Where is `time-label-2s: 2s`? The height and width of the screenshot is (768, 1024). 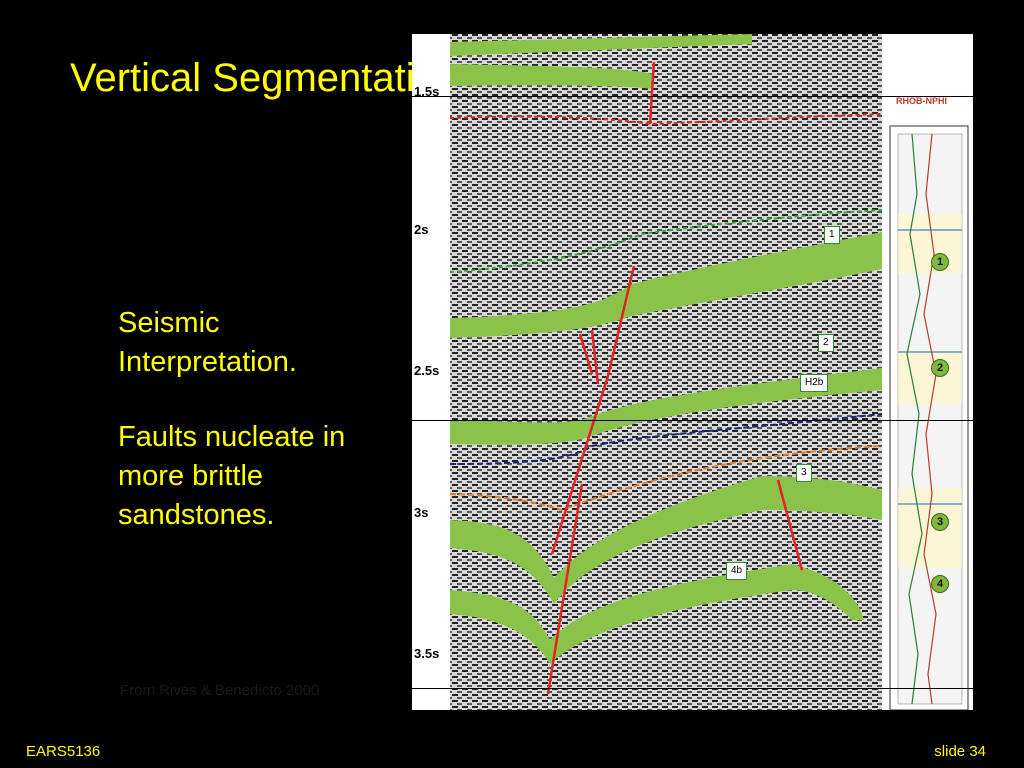
time-label-2s: 2s is located at coordinates (421, 229).